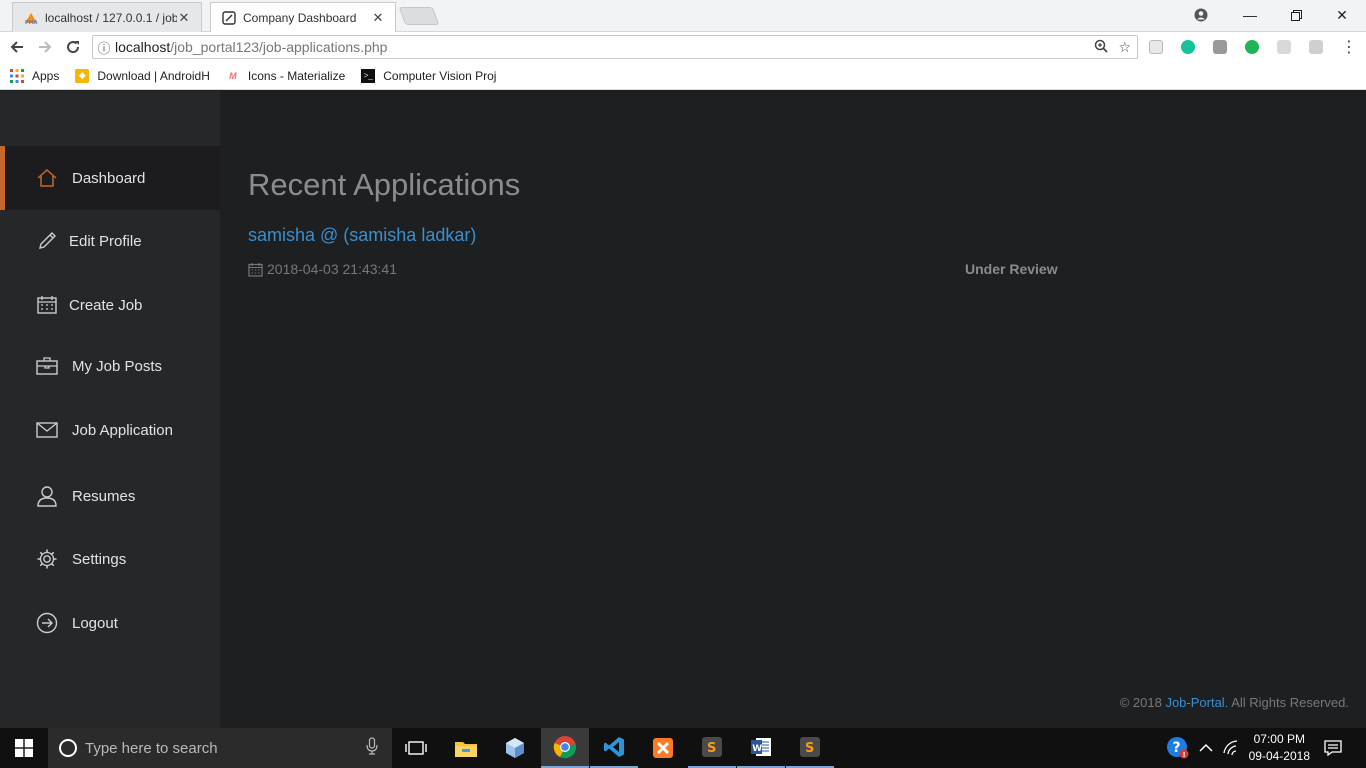 This screenshot has height=768, width=1366. What do you see at coordinates (1232, 748) in the screenshot?
I see `wifi-icon` at bounding box center [1232, 748].